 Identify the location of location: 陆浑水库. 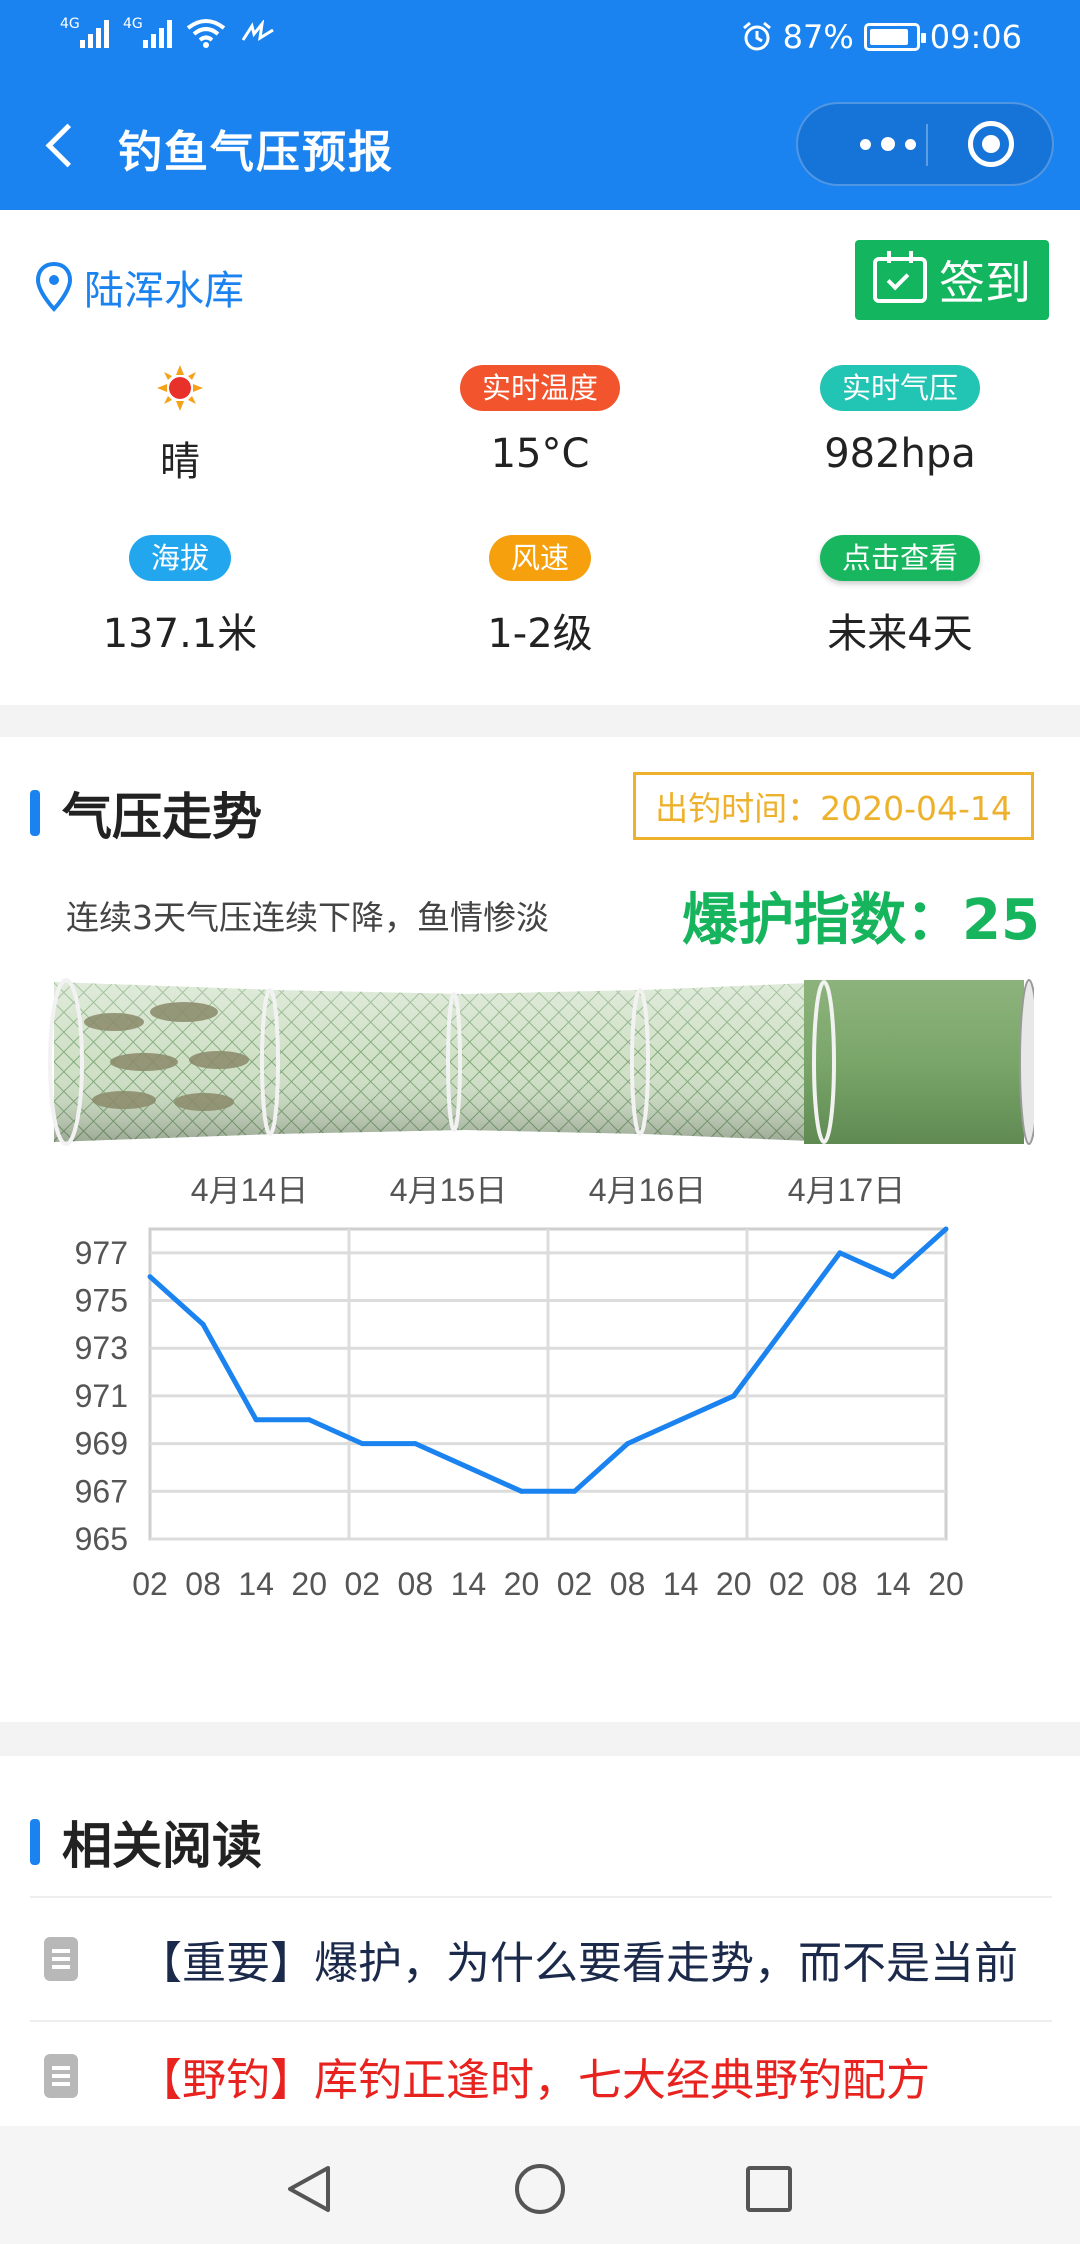
(139, 287).